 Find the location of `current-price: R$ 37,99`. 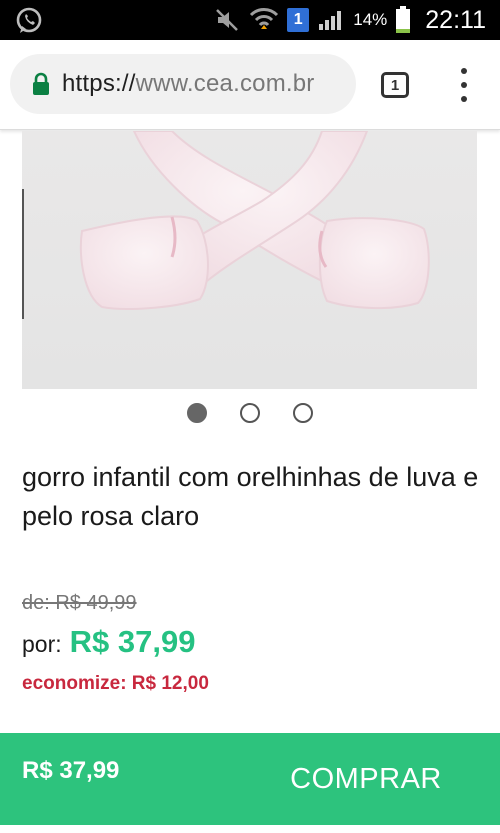

current-price: R$ 37,99 is located at coordinates (132, 641).